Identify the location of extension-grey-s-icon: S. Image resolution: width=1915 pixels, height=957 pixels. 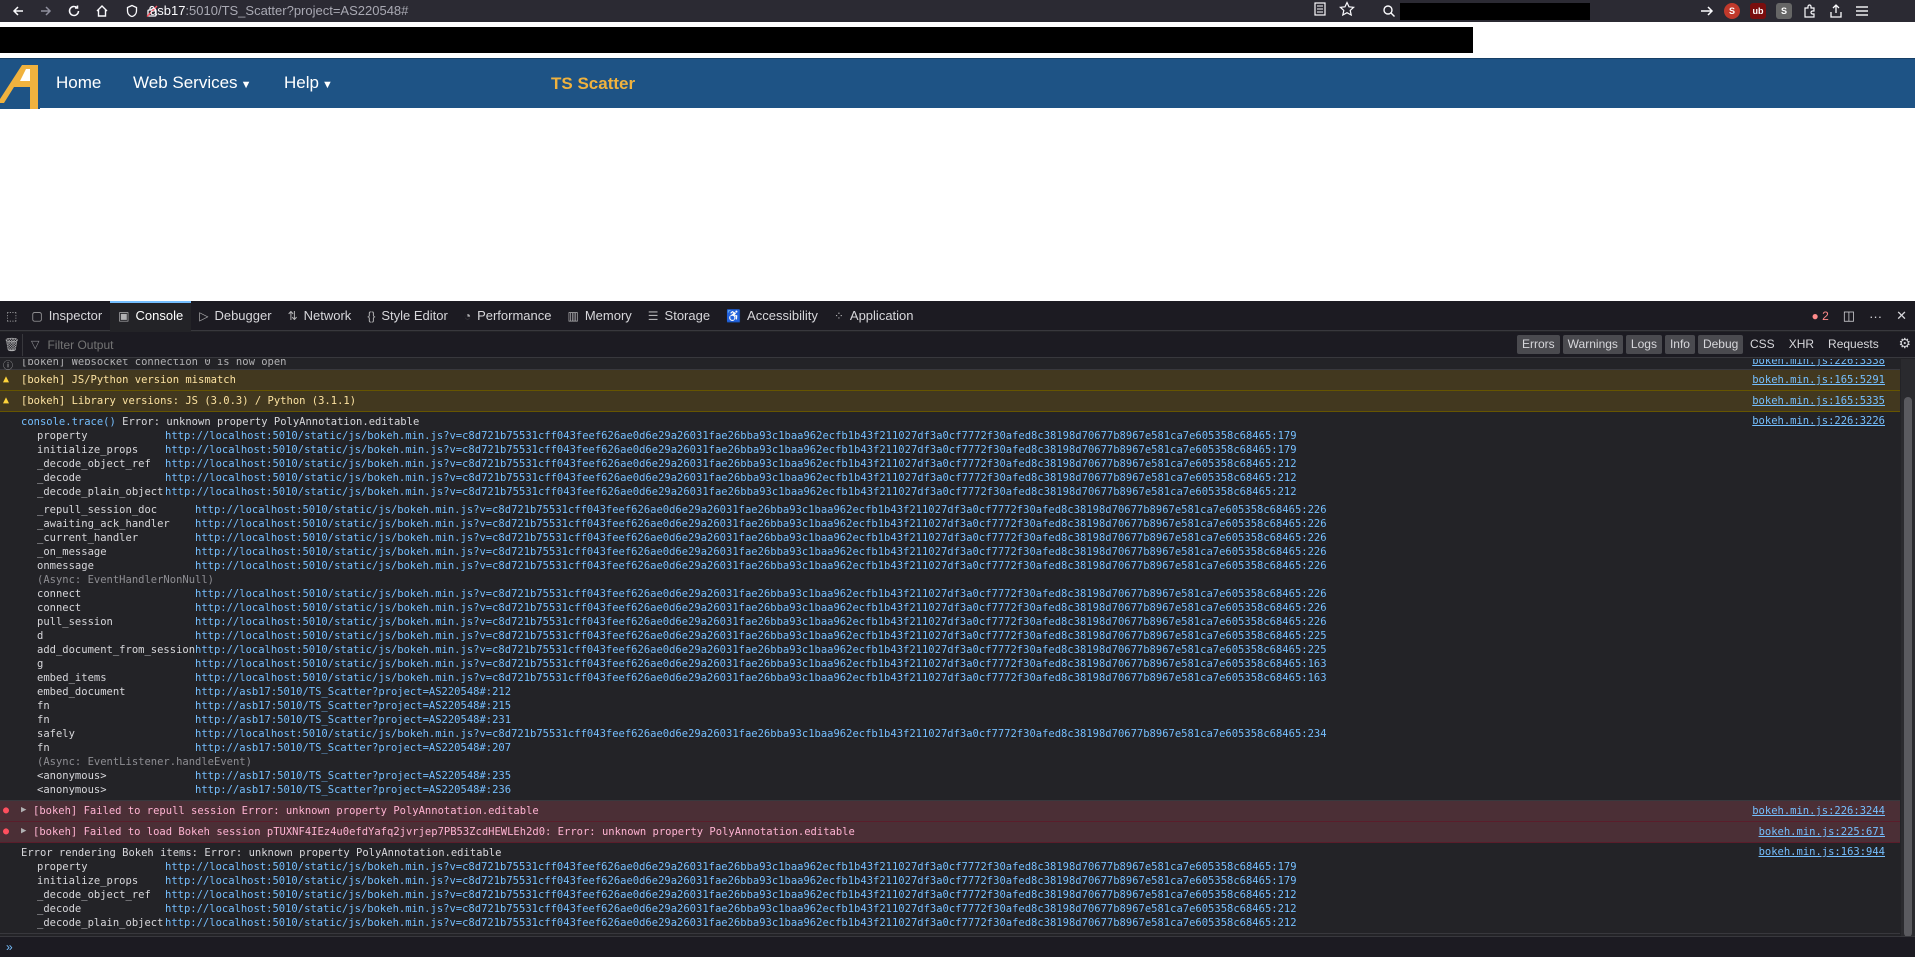
(1784, 11).